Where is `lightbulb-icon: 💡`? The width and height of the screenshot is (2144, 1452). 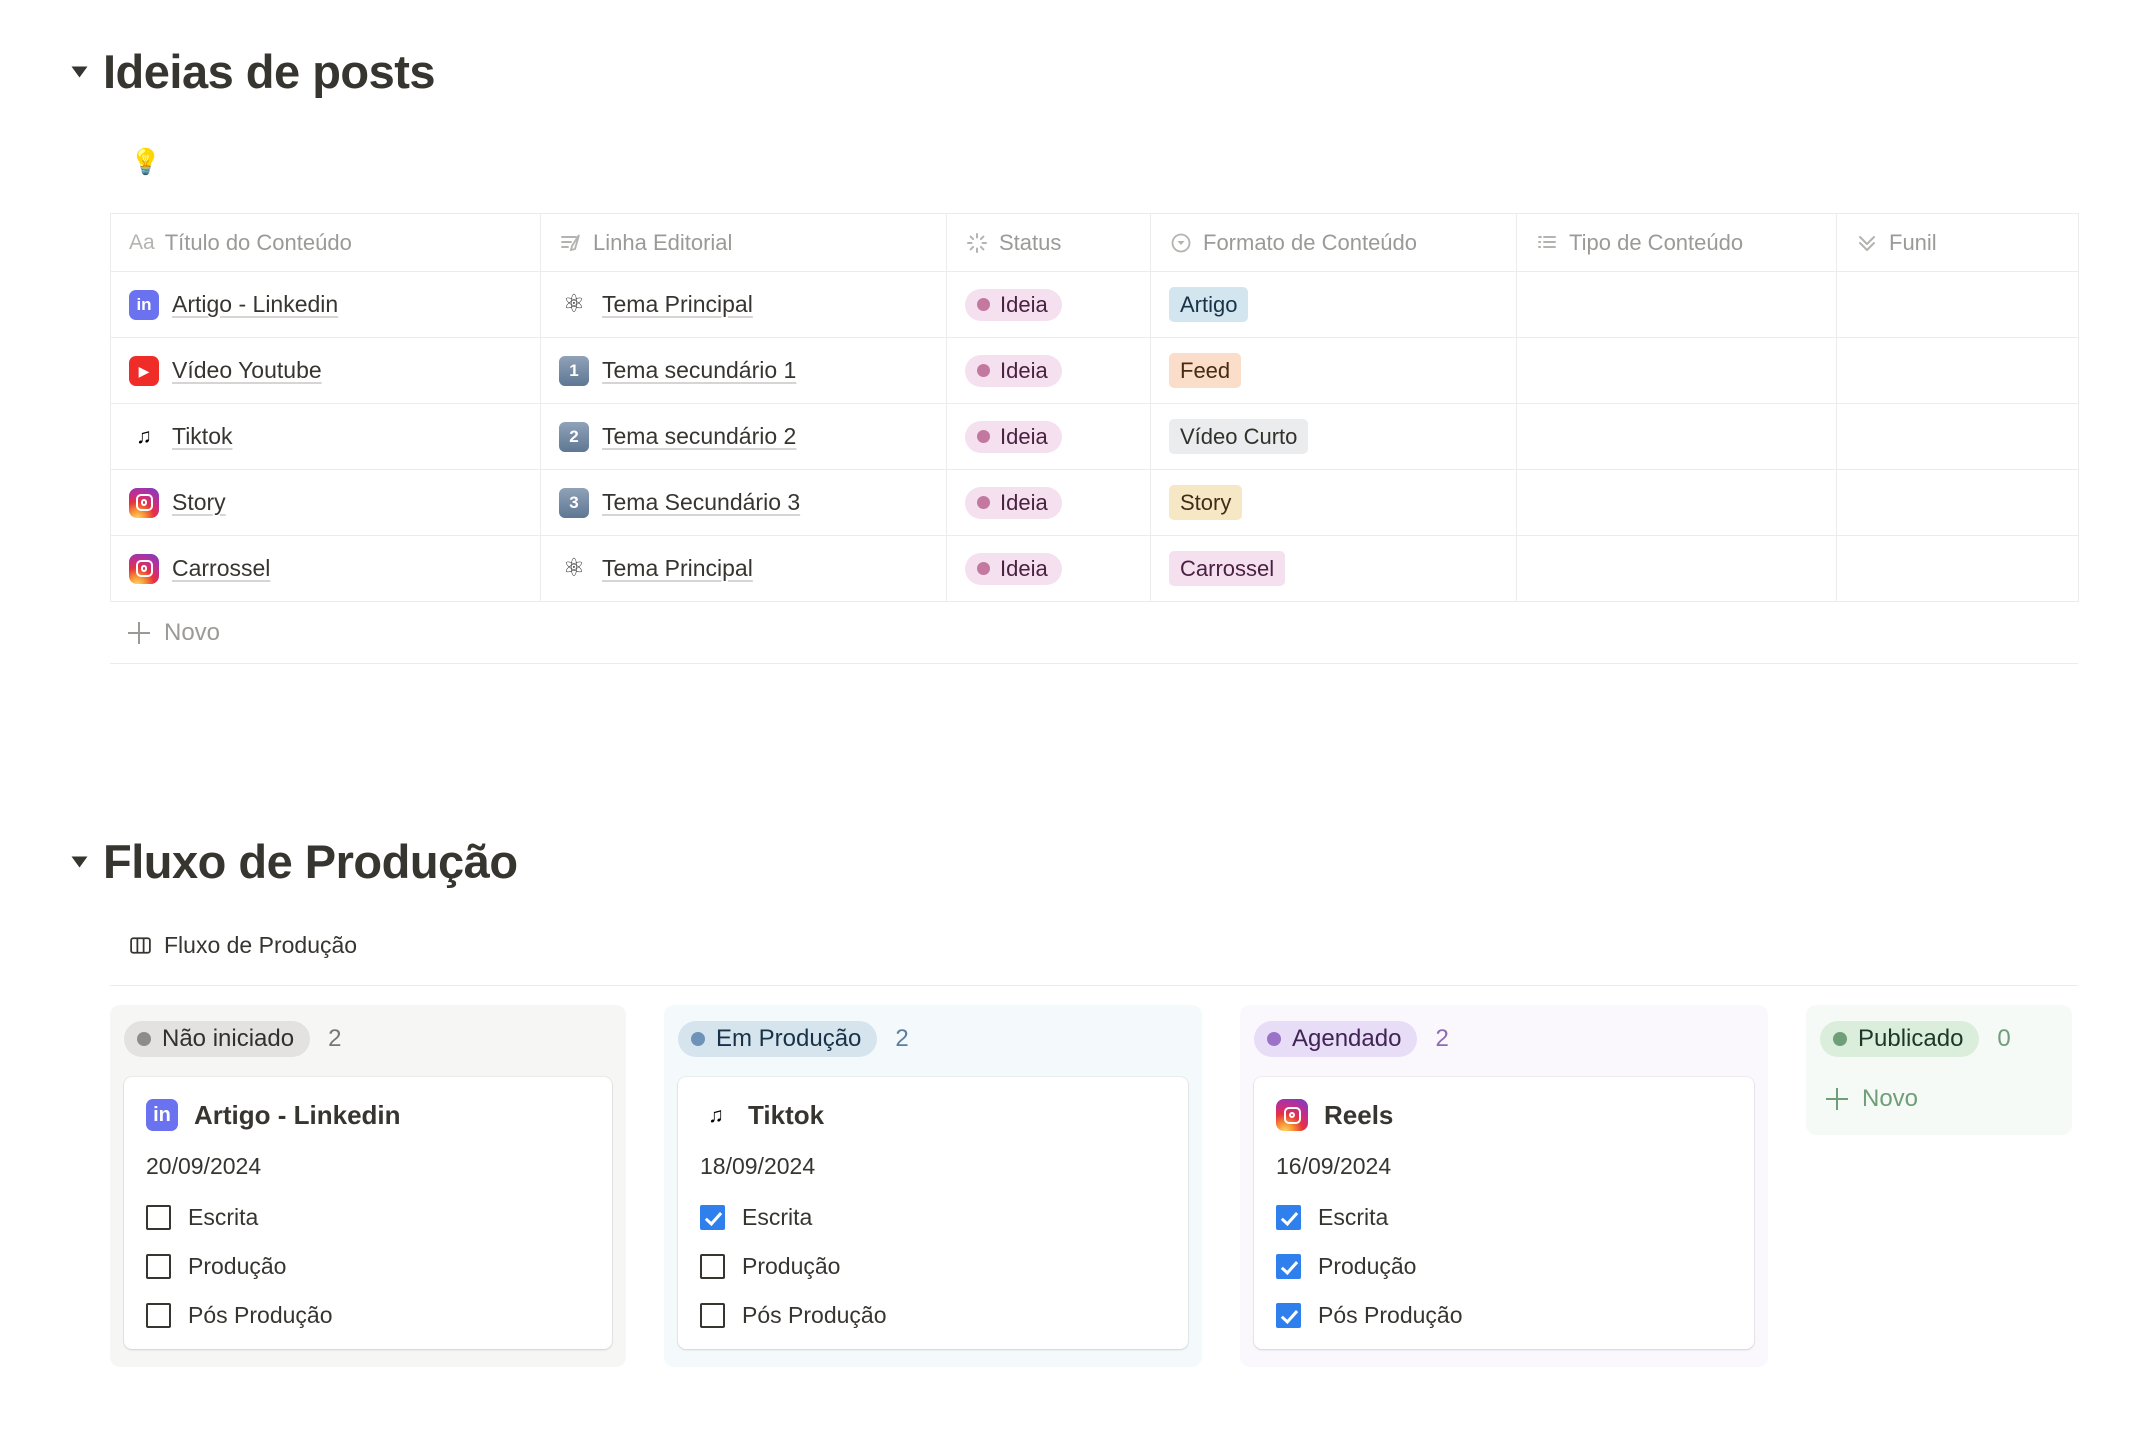 lightbulb-icon: 💡 is located at coordinates (146, 162).